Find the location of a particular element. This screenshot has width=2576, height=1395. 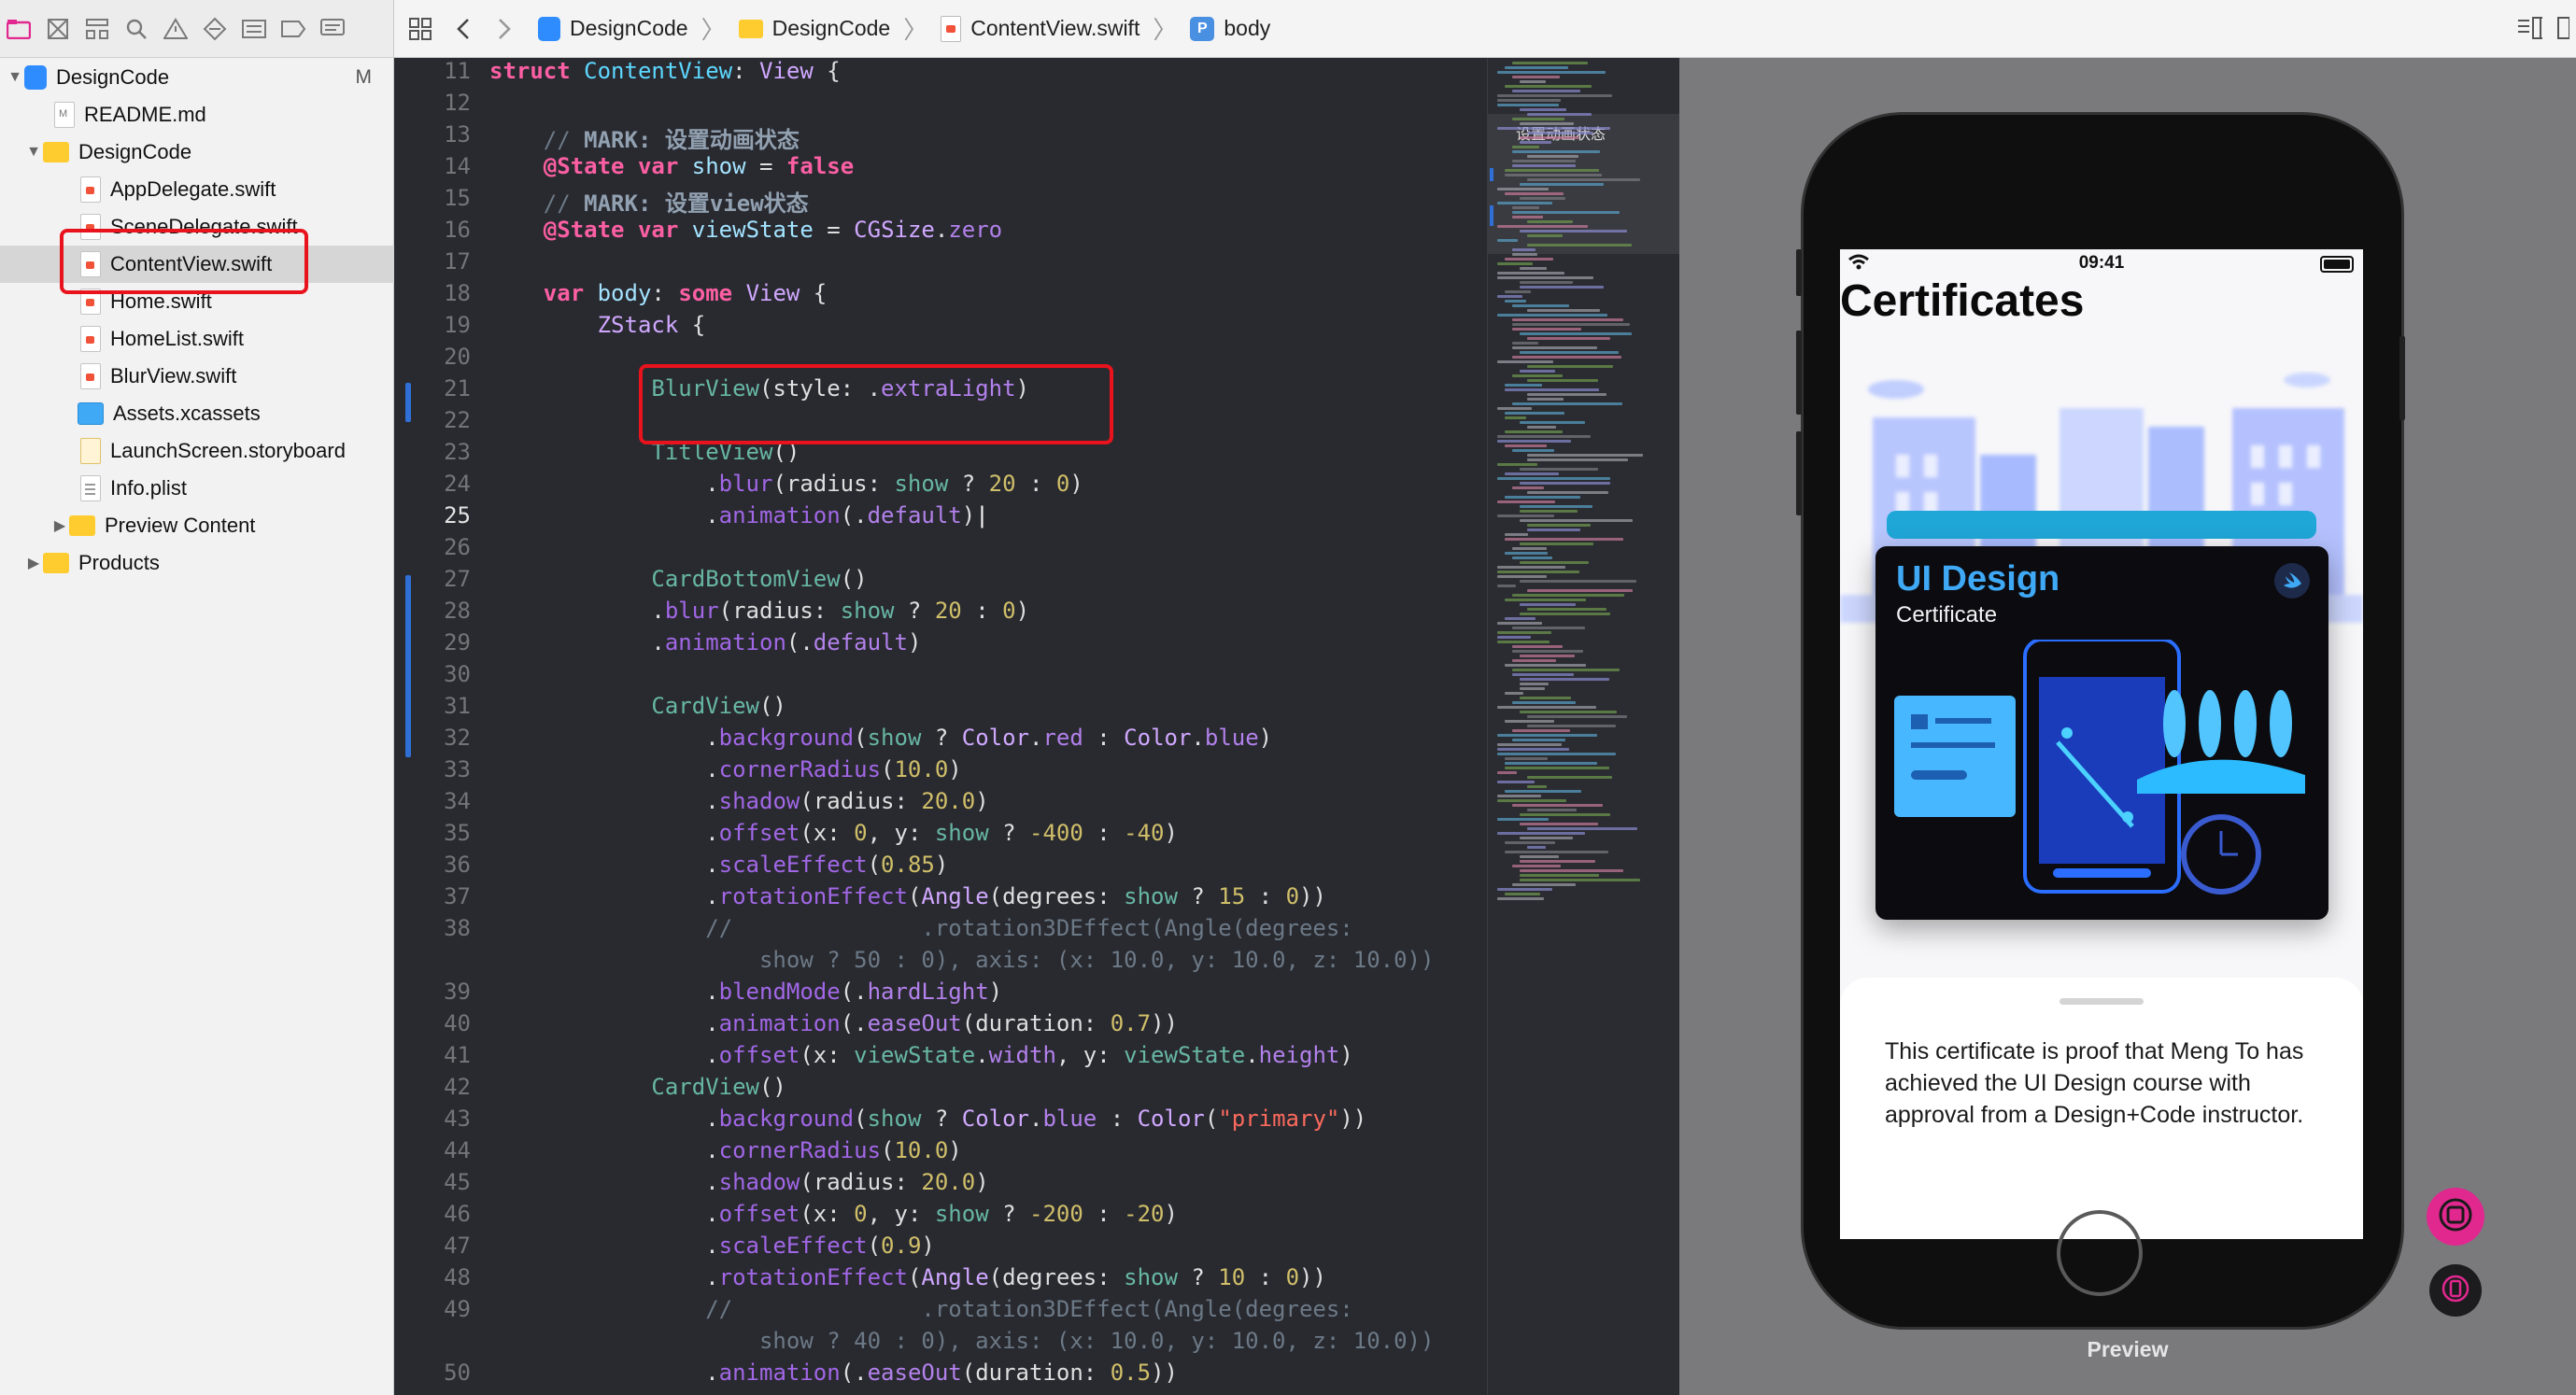

home-button is located at coordinates (2100, 1253).